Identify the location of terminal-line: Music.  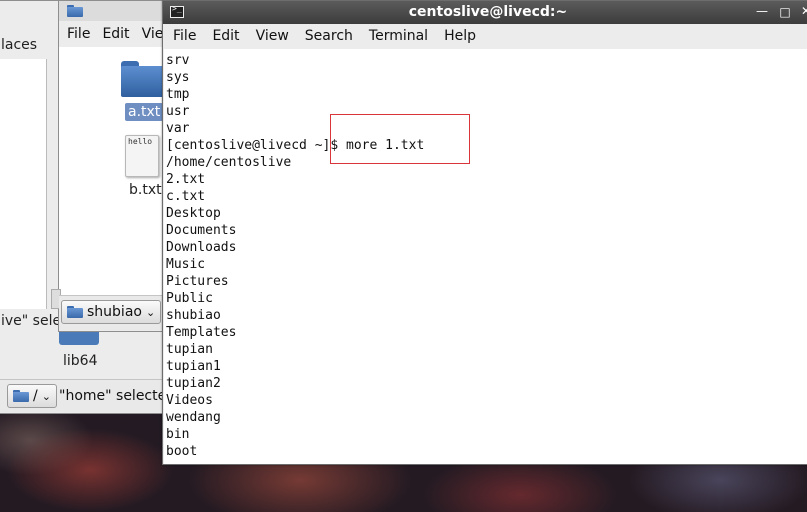
(186, 264).